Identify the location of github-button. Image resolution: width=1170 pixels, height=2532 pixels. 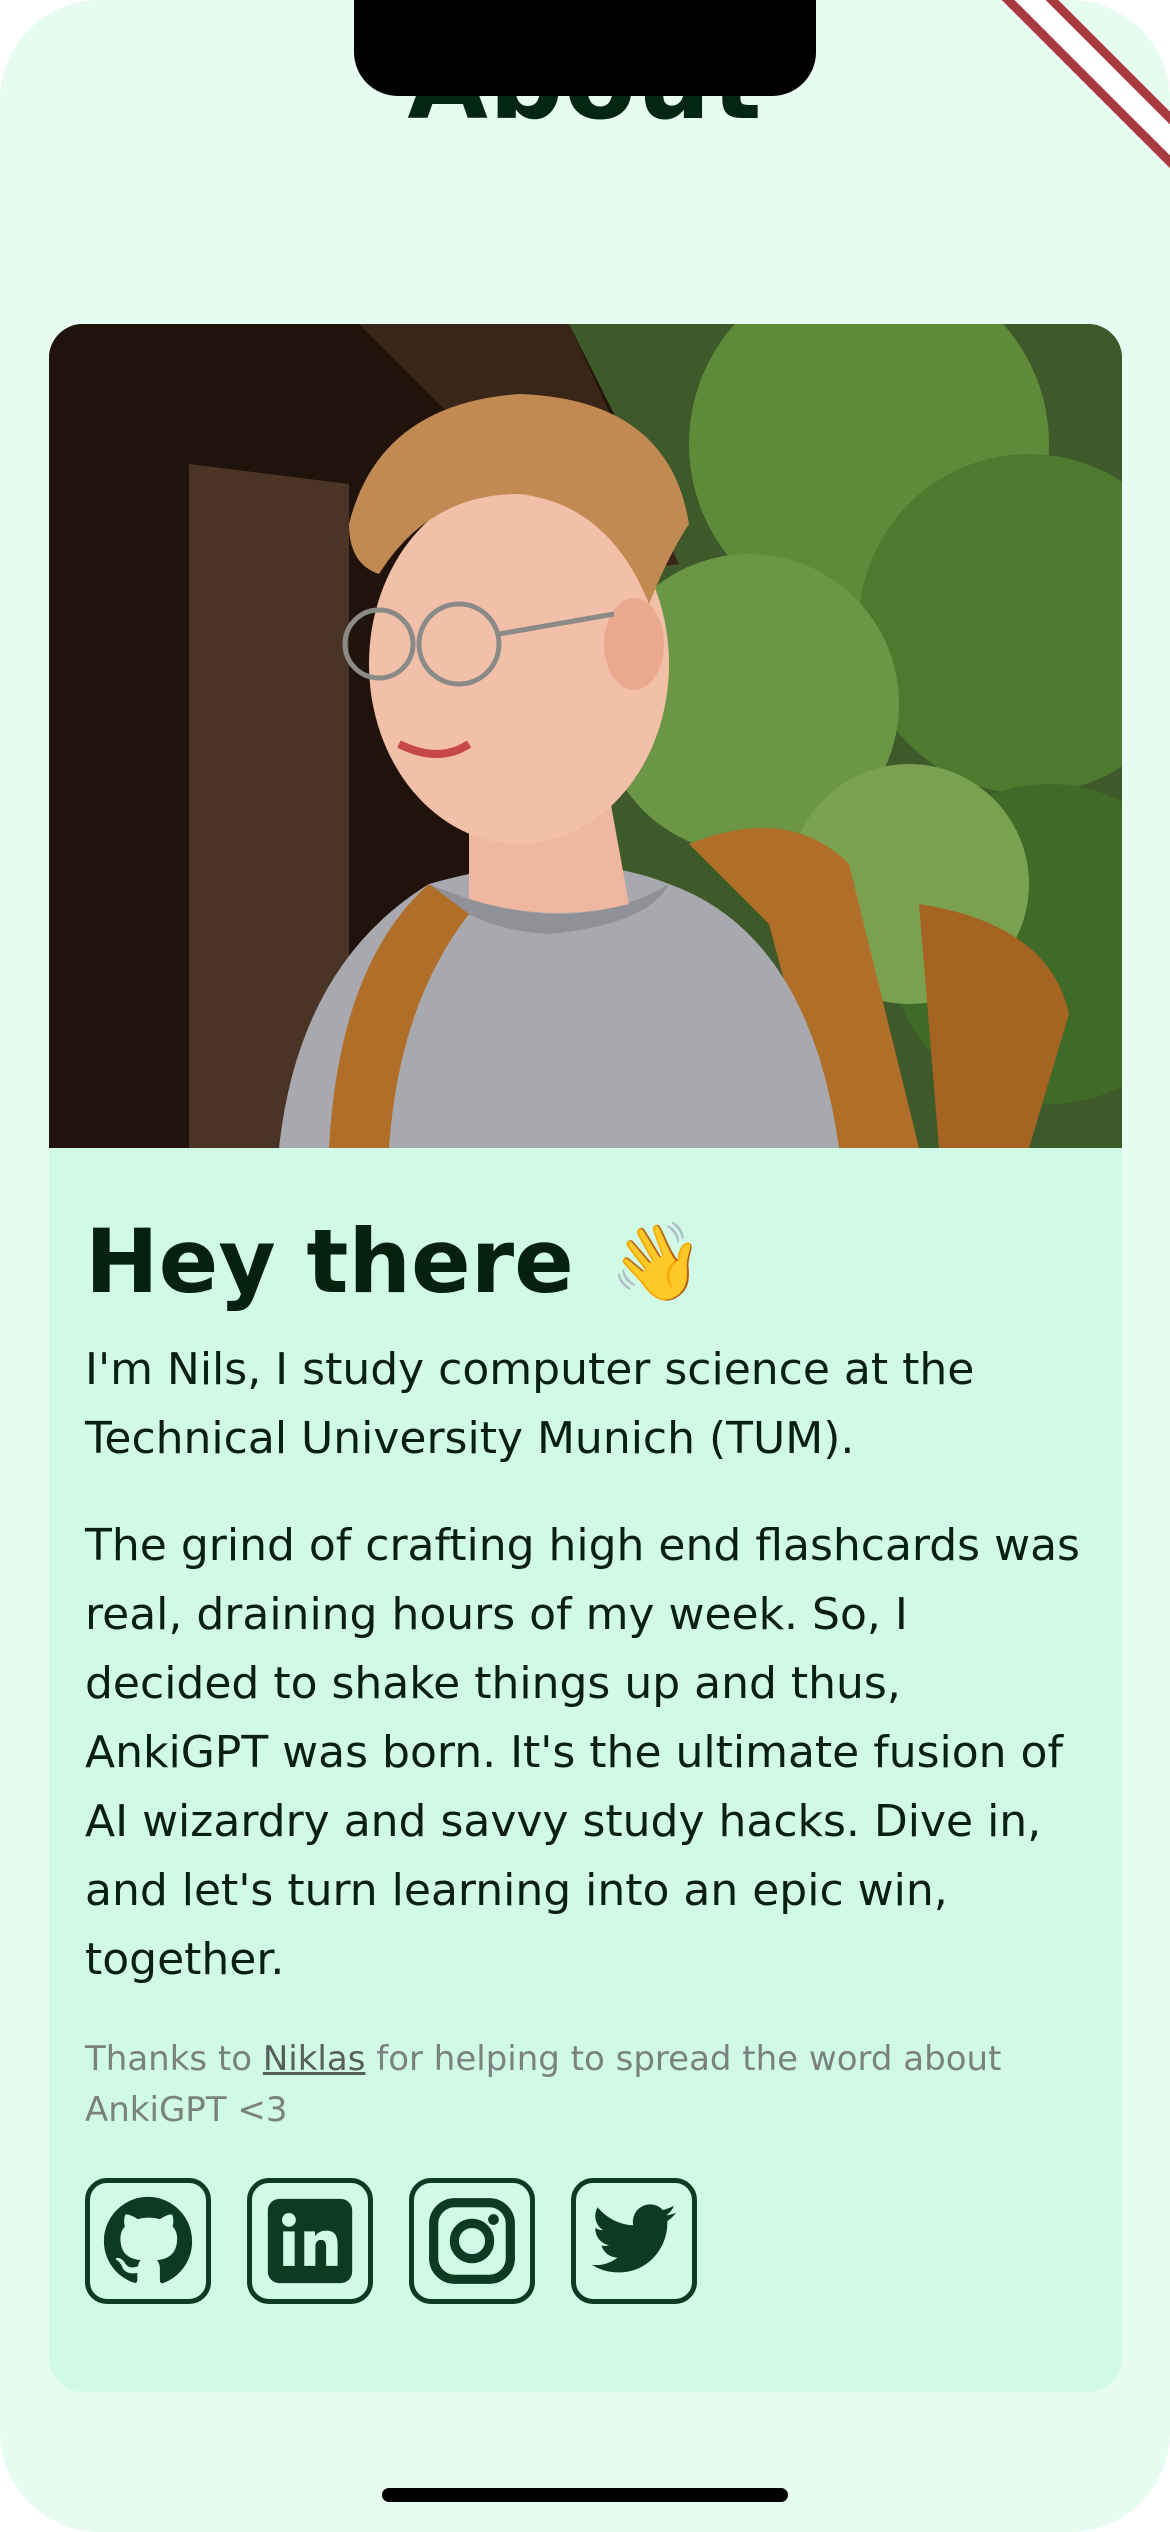
(148, 2240).